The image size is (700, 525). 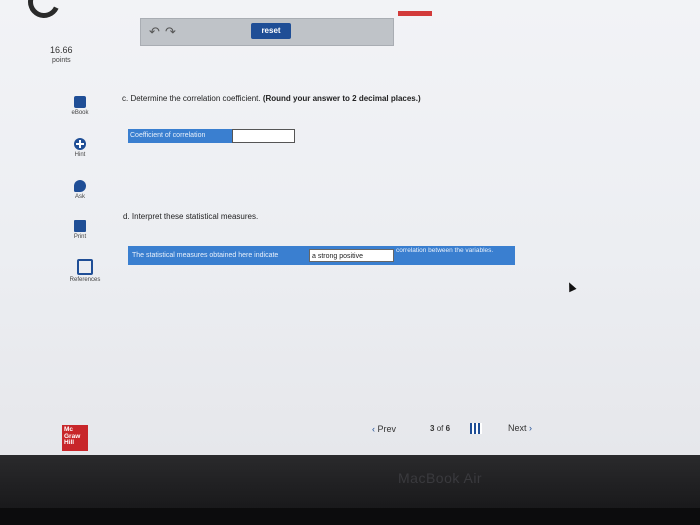 What do you see at coordinates (75, 438) in the screenshot?
I see `mcgraw-hill-logo: Mc Graw Hill` at bounding box center [75, 438].